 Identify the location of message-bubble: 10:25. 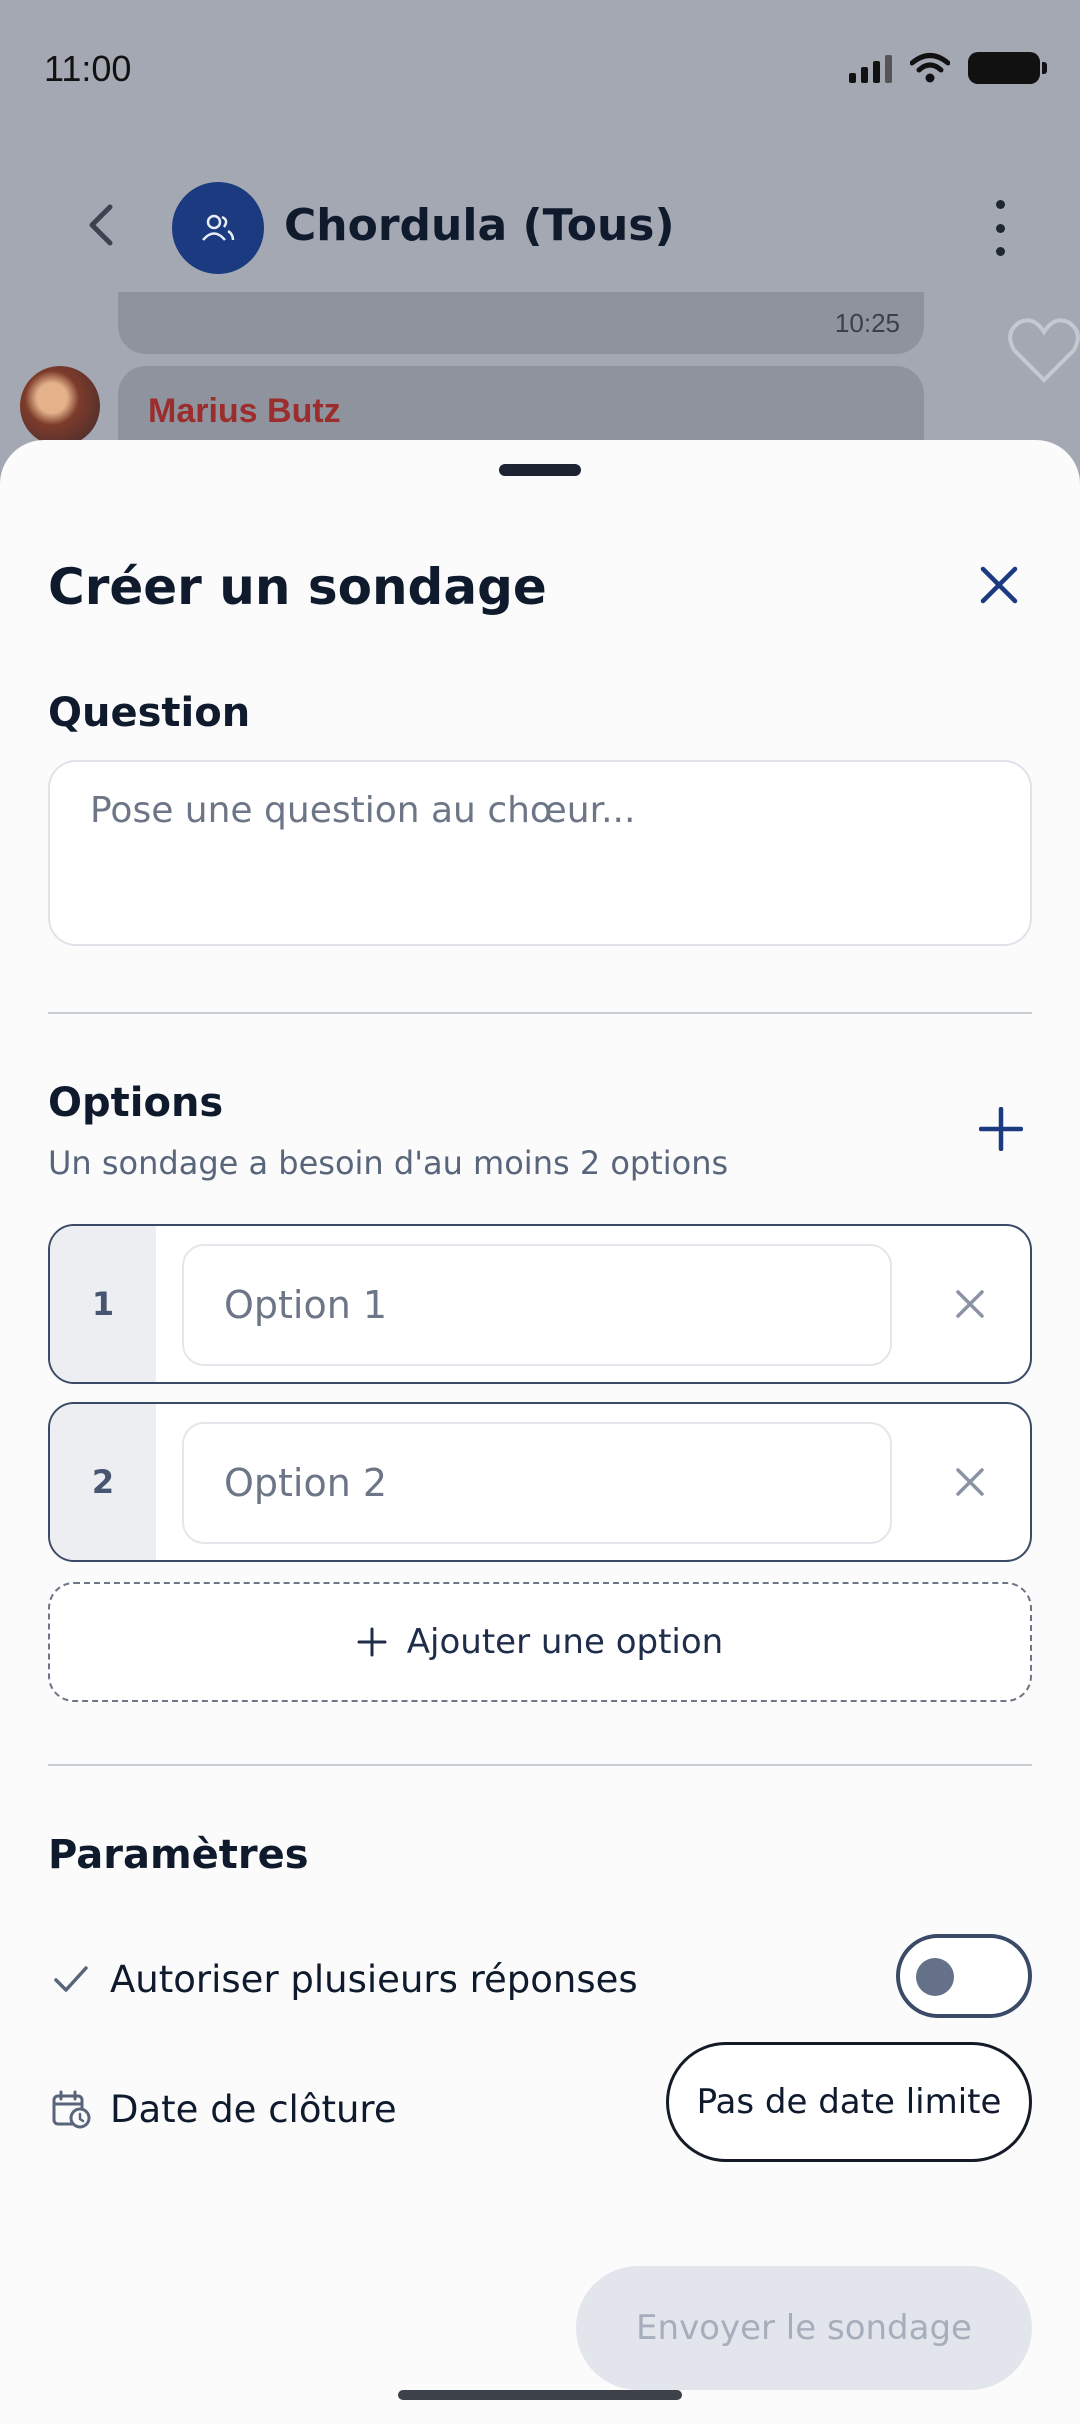
(521, 323).